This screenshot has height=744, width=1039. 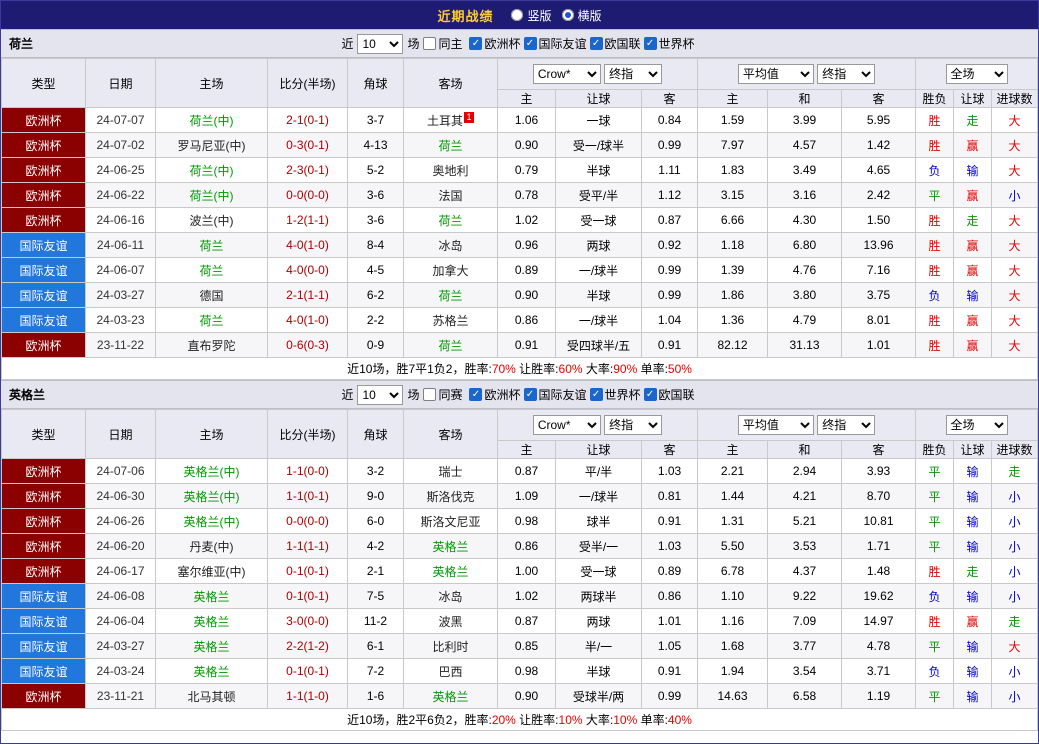 I want to click on avg-draw-odds: 3.16, so click(x=805, y=195).